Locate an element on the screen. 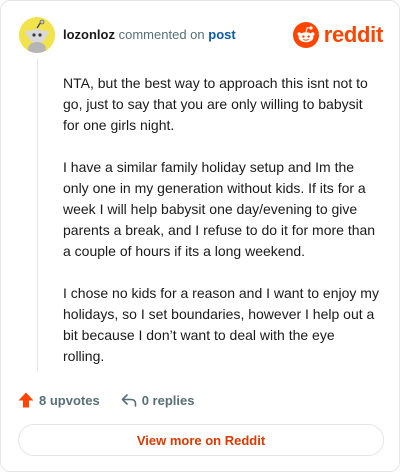  reddit-snoo-icon is located at coordinates (305, 35).